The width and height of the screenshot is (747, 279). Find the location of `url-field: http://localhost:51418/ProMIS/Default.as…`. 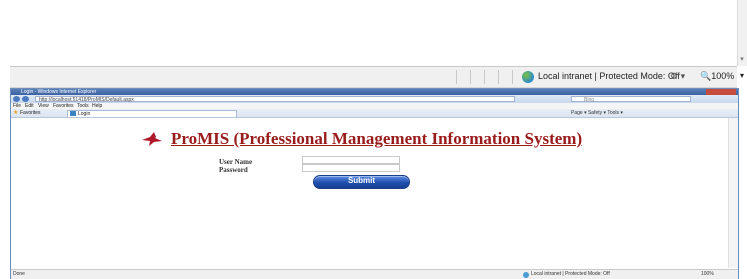

url-field: http://localhost:51418/ProMIS/Default.as… is located at coordinates (275, 99).